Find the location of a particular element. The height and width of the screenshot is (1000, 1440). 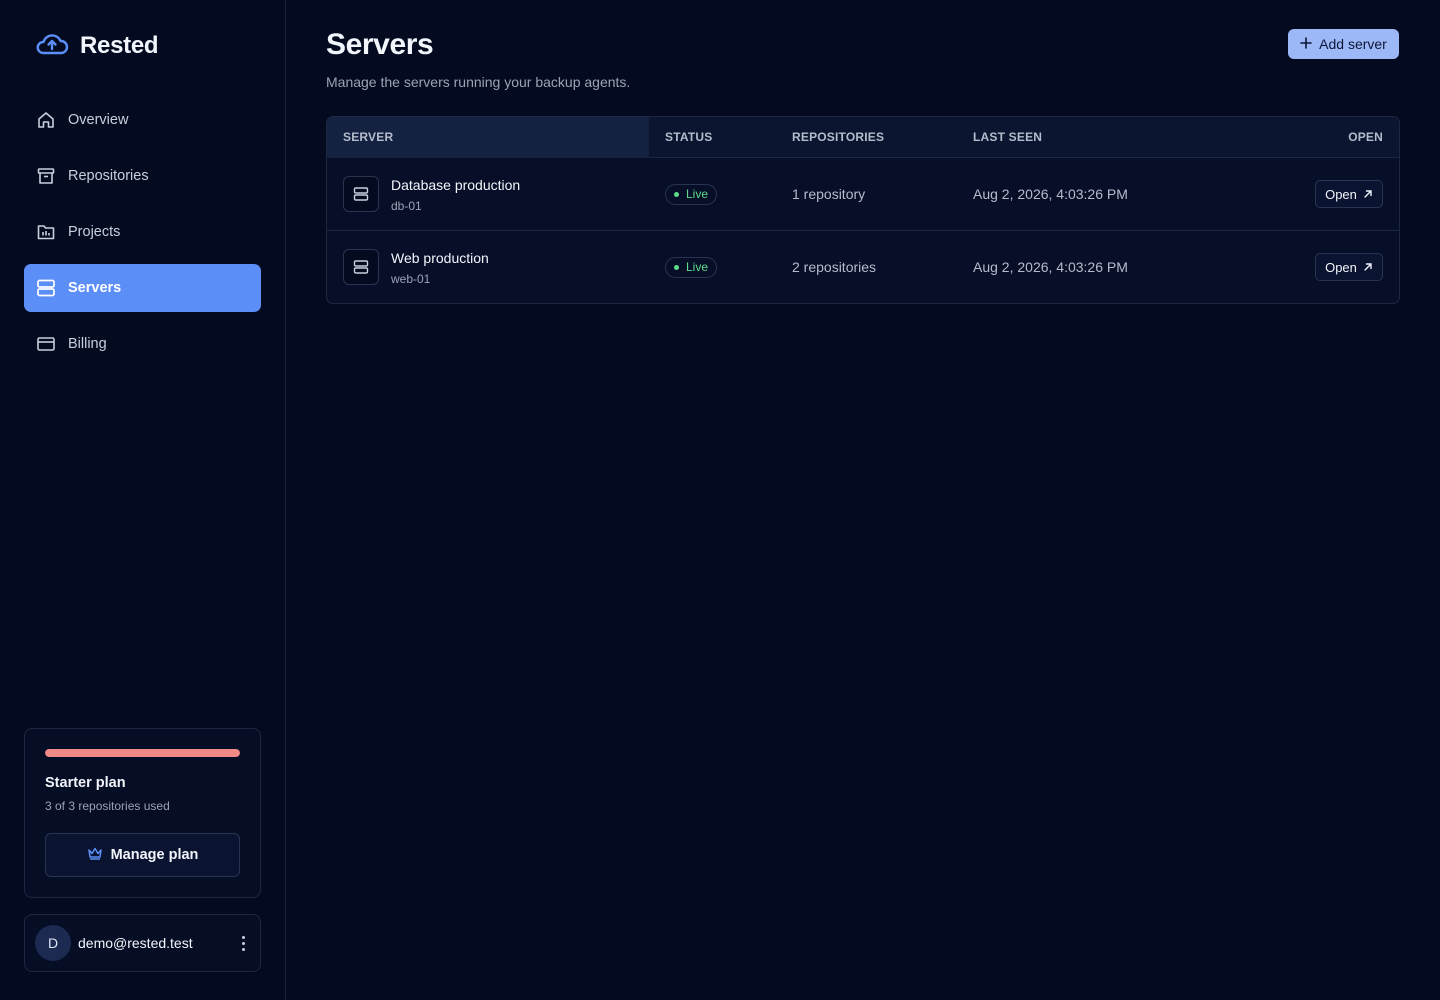

kebab-menu-icon is located at coordinates (243, 943).